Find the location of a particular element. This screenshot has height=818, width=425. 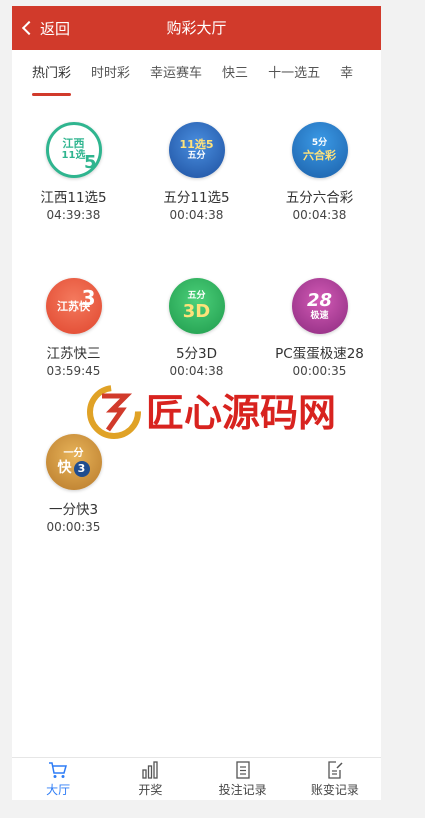

tab-lucky-racing: 幸运赛车 is located at coordinates (176, 74).